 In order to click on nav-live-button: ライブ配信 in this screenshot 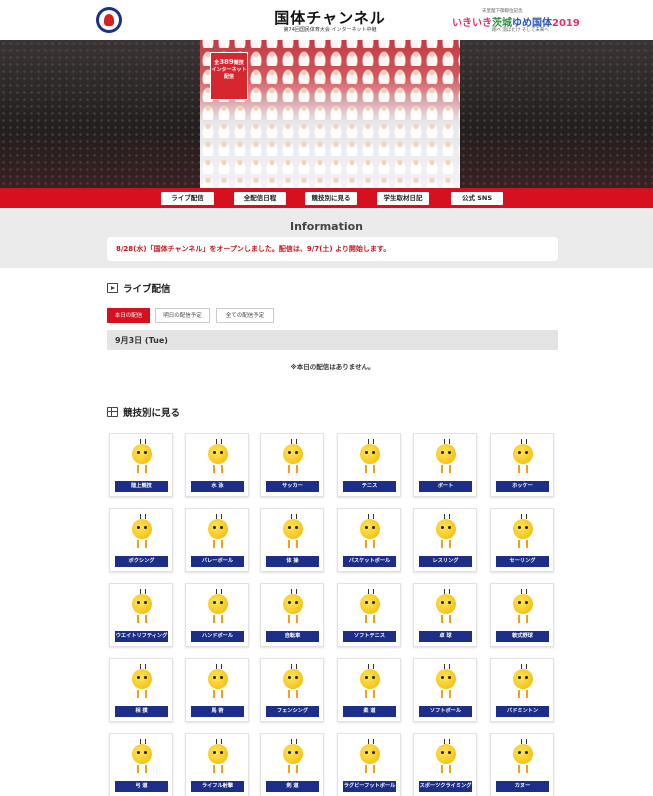, I will do `click(187, 198)`.